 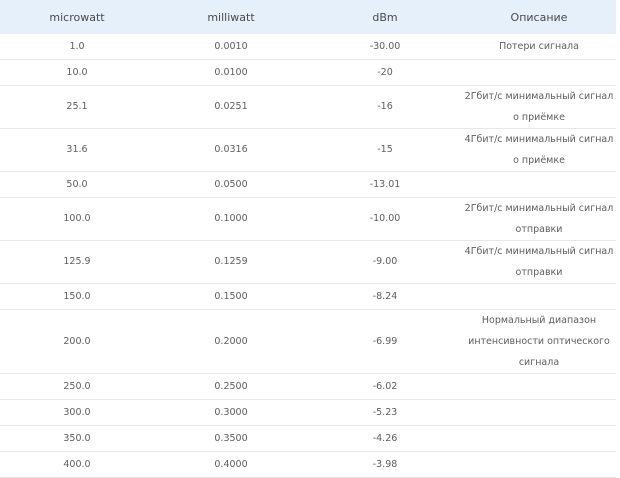 I want to click on table-row: 300.0 0.3000 -5.23, so click(x=308, y=412).